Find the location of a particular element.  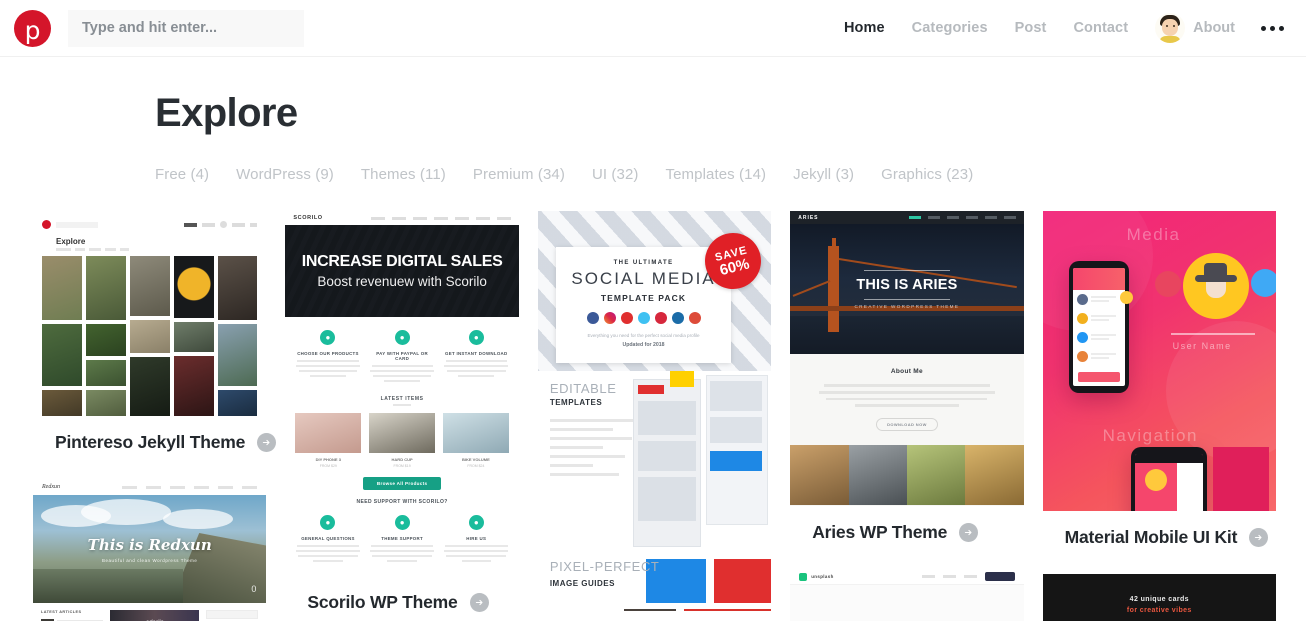

preview-feature: ● GENERAL QUESTIONS is located at coordinates (327, 539).